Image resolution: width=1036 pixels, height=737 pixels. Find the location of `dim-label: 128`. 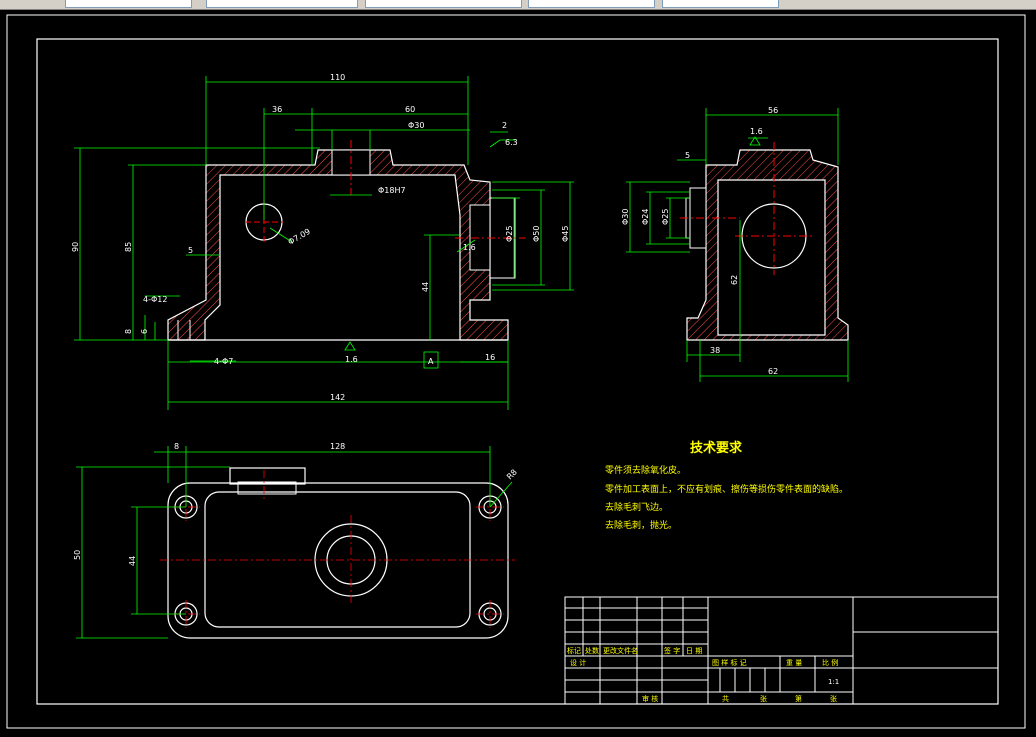

dim-label: 128 is located at coordinates (337, 446).